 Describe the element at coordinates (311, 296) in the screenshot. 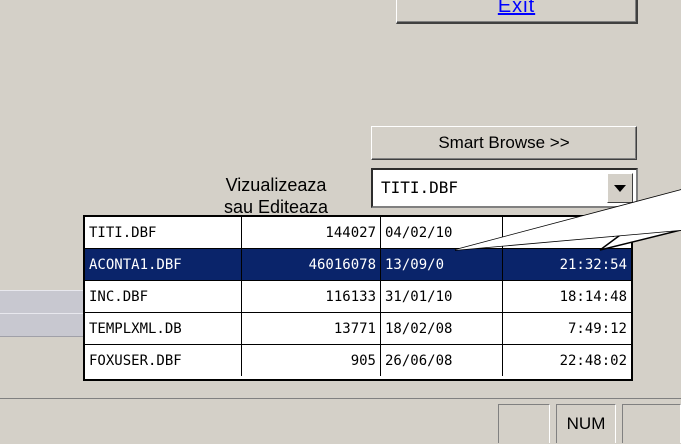

I see `dropdown-cell-size: 116133` at that location.